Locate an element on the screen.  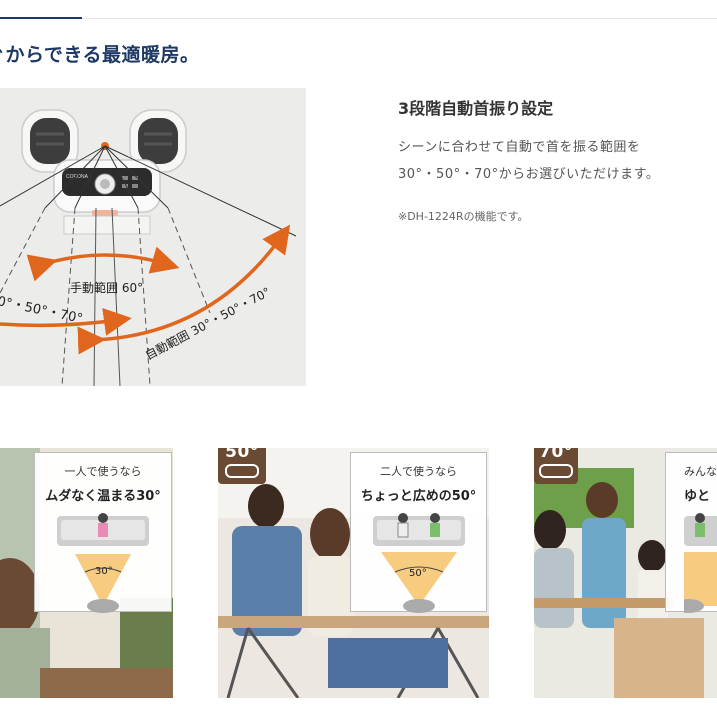
feature-description-line-1: シーンに合わせて自動で首を振る範囲を is located at coordinates (519, 147).